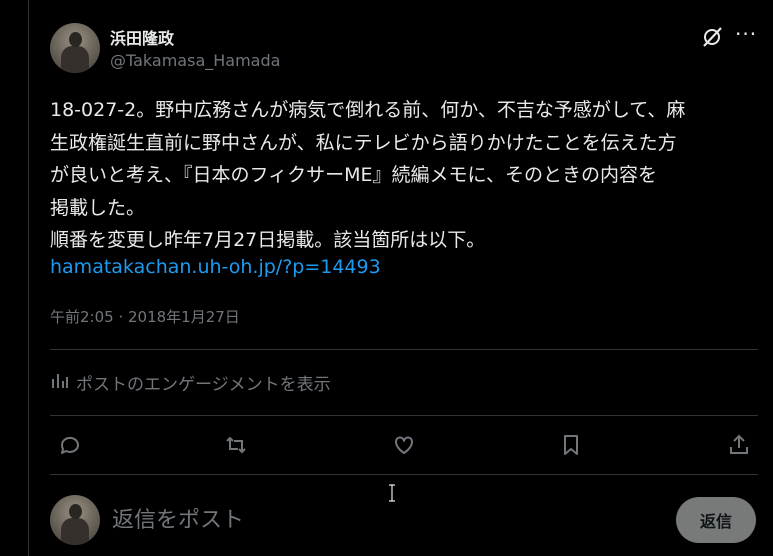  Describe the element at coordinates (195, 60) in the screenshot. I see `author-handle: @Takamasa_Hamada` at that location.